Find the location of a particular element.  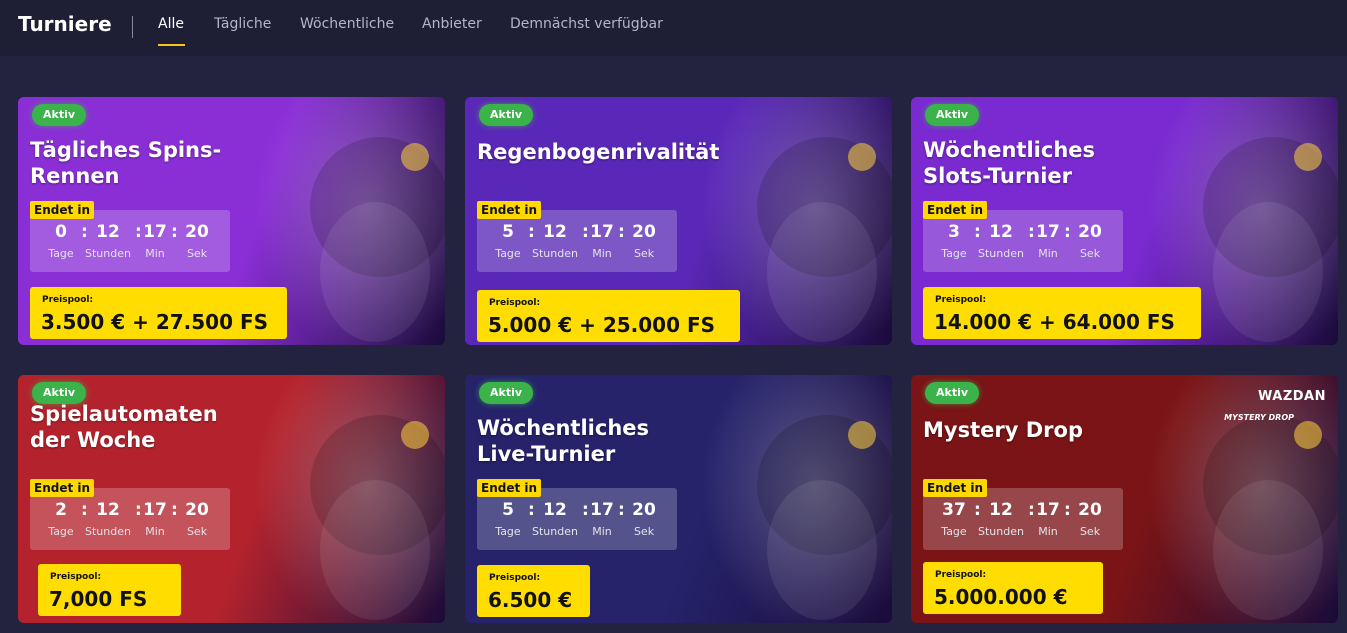

active-tab-indicator is located at coordinates (171, 45).